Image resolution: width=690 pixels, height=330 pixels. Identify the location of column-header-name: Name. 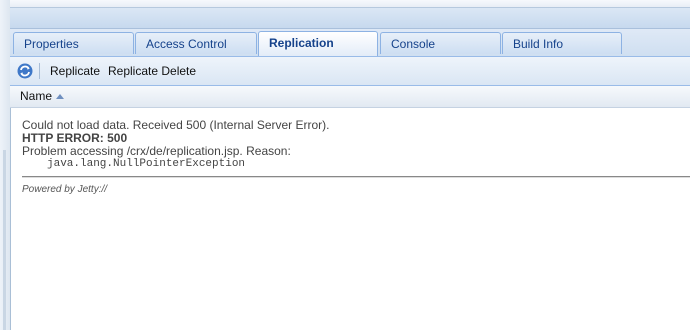
(42, 96).